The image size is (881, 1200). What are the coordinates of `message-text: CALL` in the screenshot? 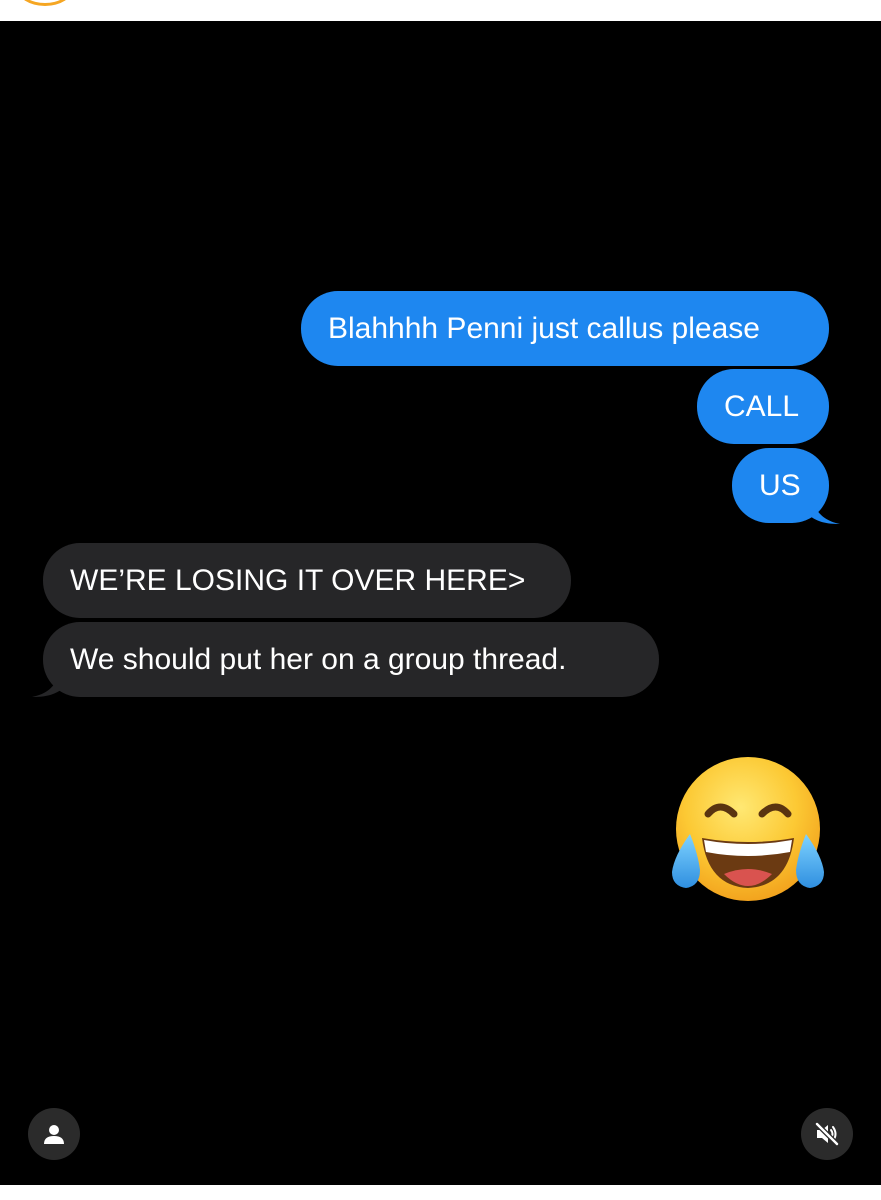 It's located at (762, 406).